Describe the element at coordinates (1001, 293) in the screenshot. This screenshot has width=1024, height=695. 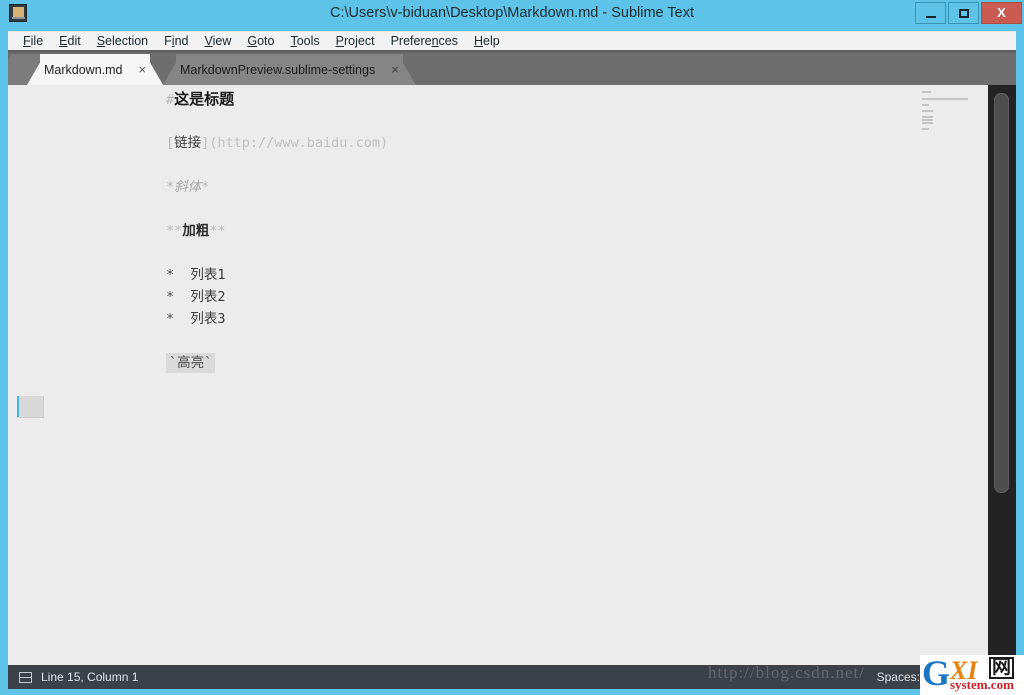
I see `vertical-scrollbar-thumb` at that location.